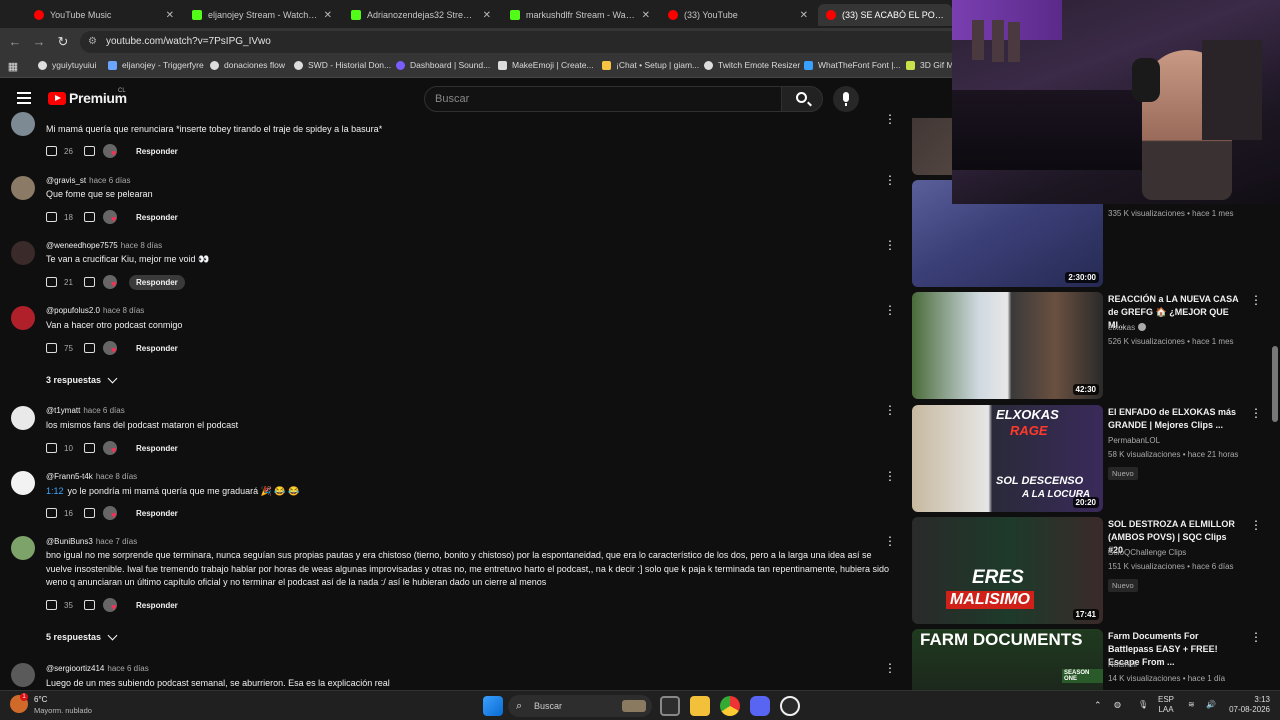 The height and width of the screenshot is (720, 1280). Describe the element at coordinates (82, 379) in the screenshot. I see `view-replies-button: 3 respuestas` at that location.